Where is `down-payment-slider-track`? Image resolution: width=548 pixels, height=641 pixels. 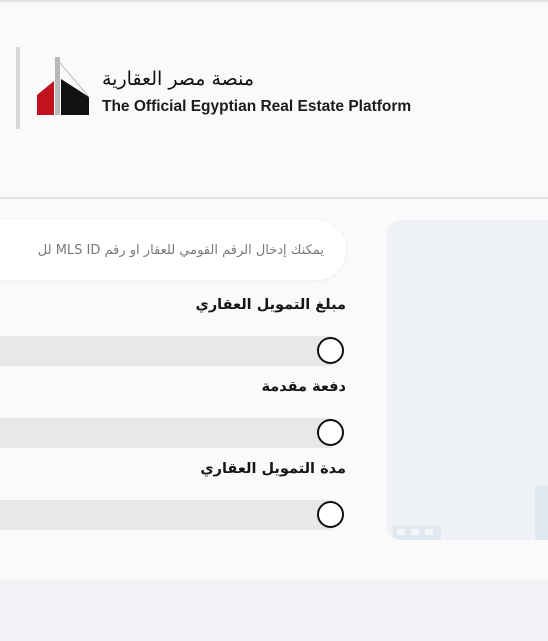
down-payment-slider-track is located at coordinates (166, 433).